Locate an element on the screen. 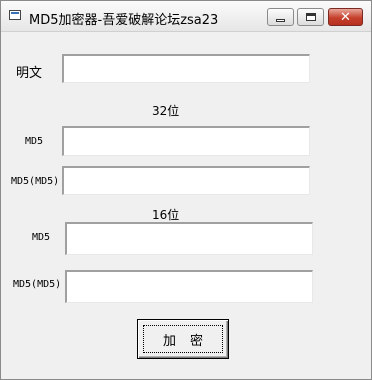 The height and width of the screenshot is (380, 372). title-bar: MD5加密器-吾爱破解论坛zsa23 ✕ is located at coordinates (186, 16).